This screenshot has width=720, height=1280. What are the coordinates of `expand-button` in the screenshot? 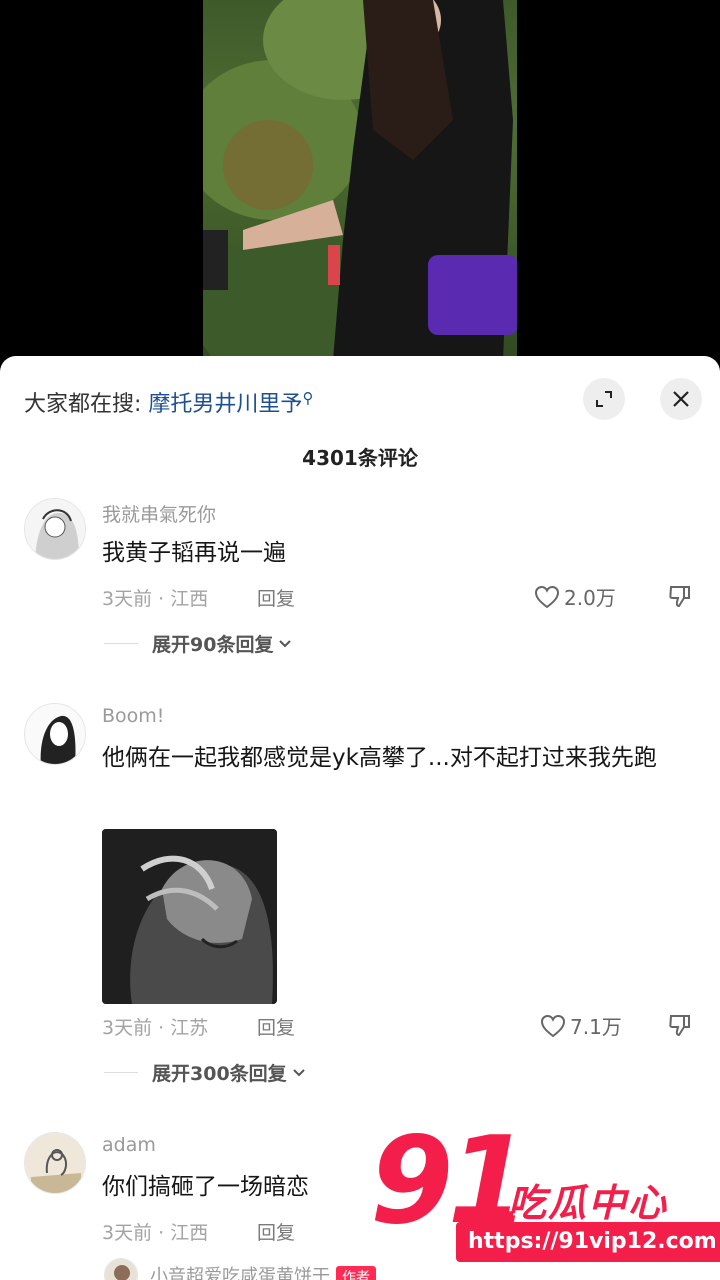 It's located at (604, 399).